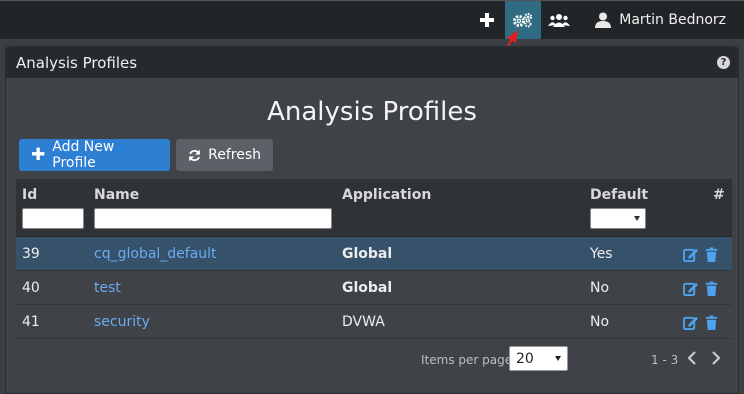  I want to click on row-application: DVWA, so click(363, 322).